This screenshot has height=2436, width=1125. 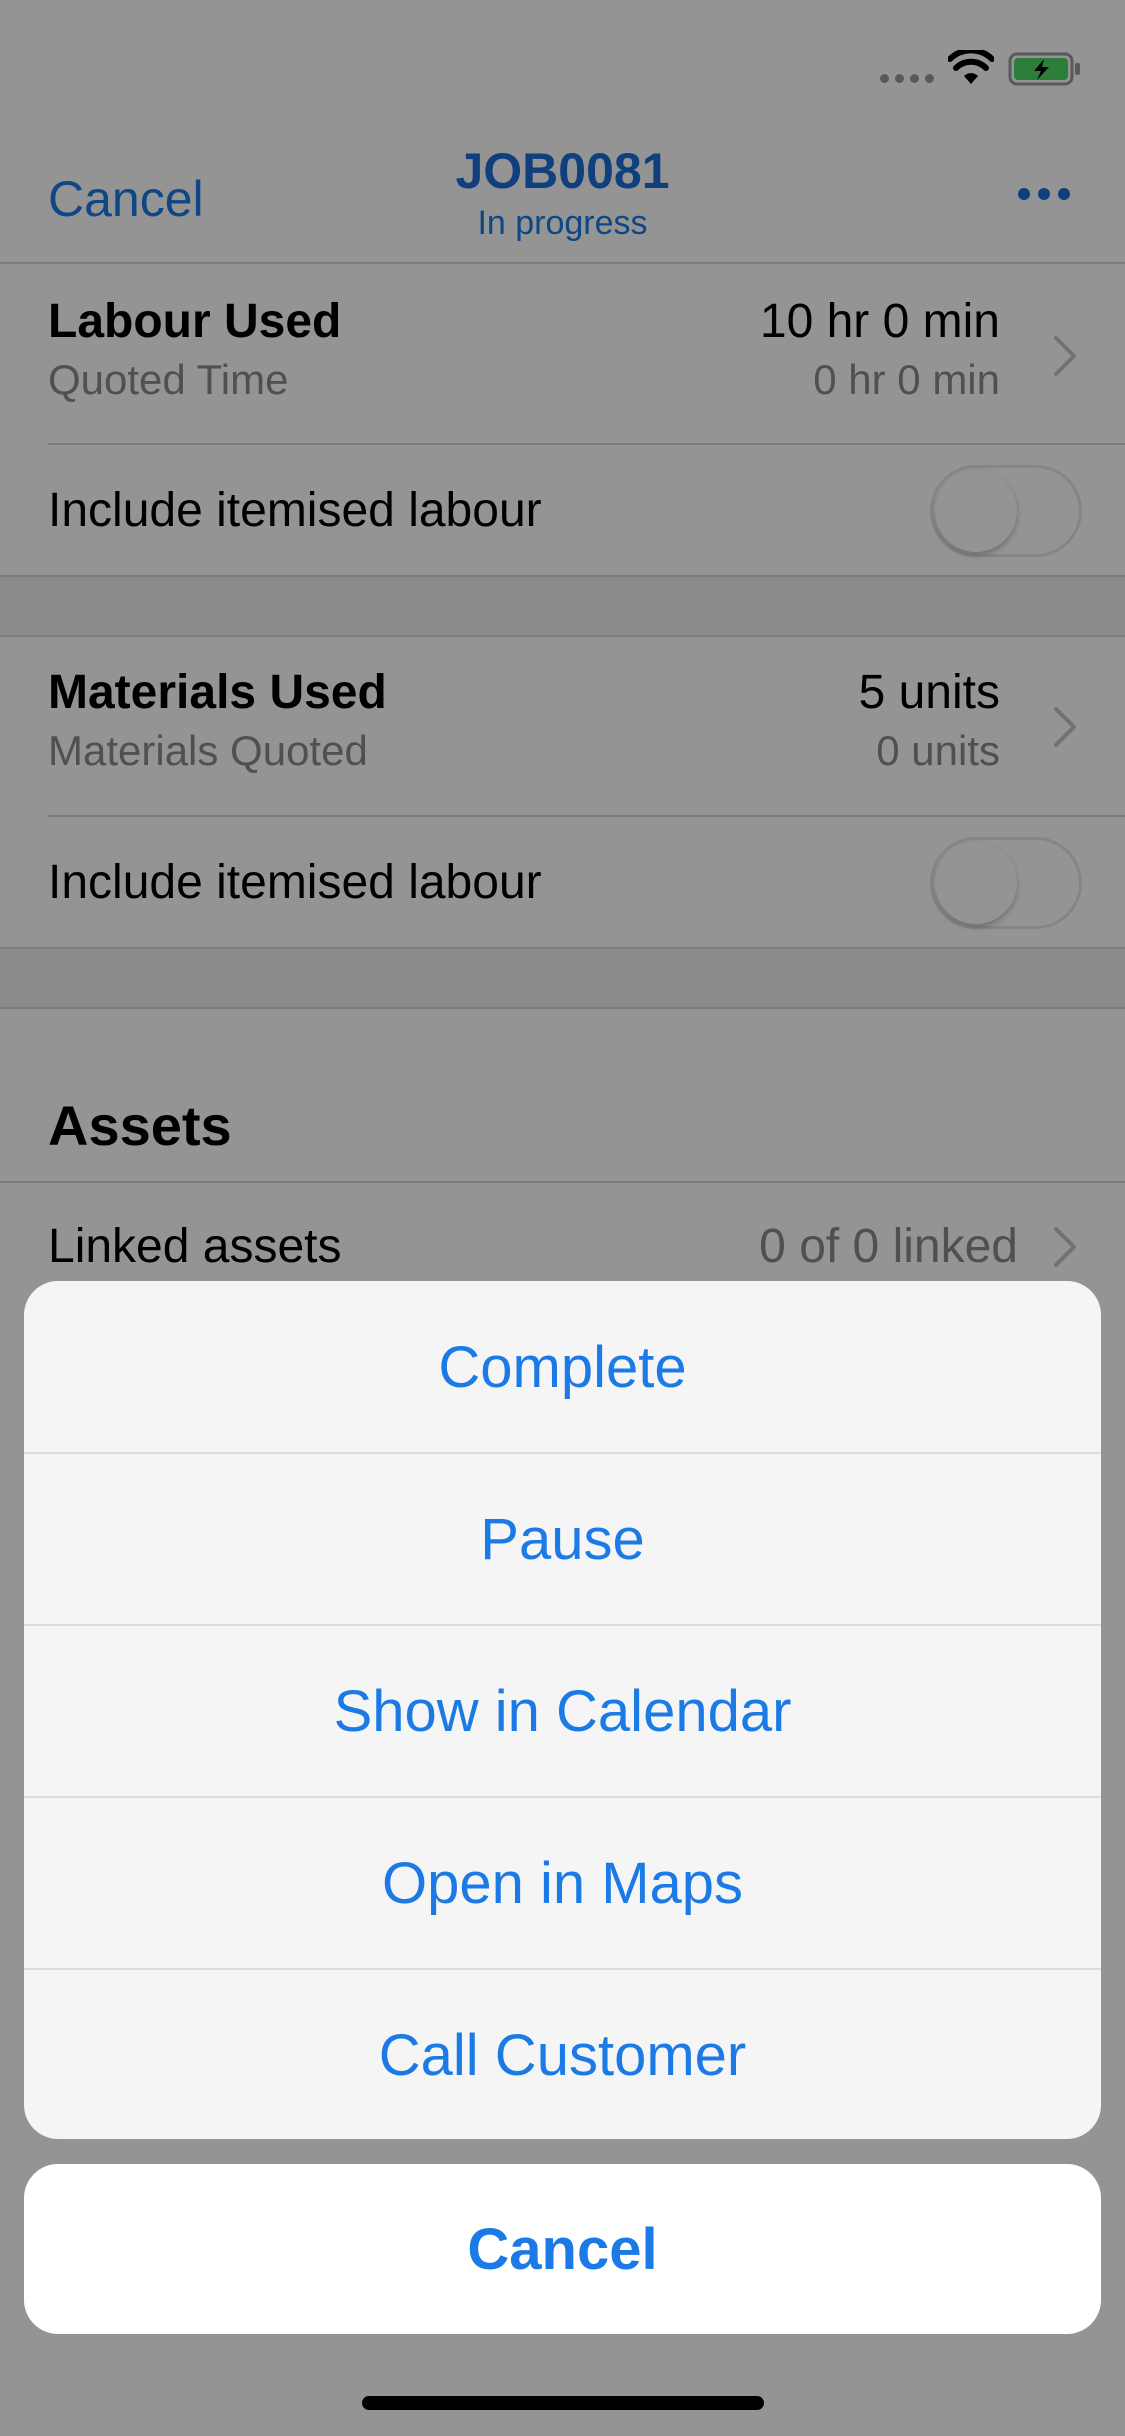 What do you see at coordinates (563, 2403) in the screenshot?
I see `home-indicator` at bounding box center [563, 2403].